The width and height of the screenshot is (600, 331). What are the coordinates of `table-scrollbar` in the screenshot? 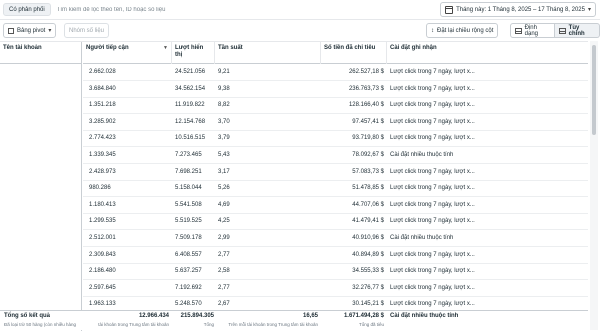 It's located at (594, 185).